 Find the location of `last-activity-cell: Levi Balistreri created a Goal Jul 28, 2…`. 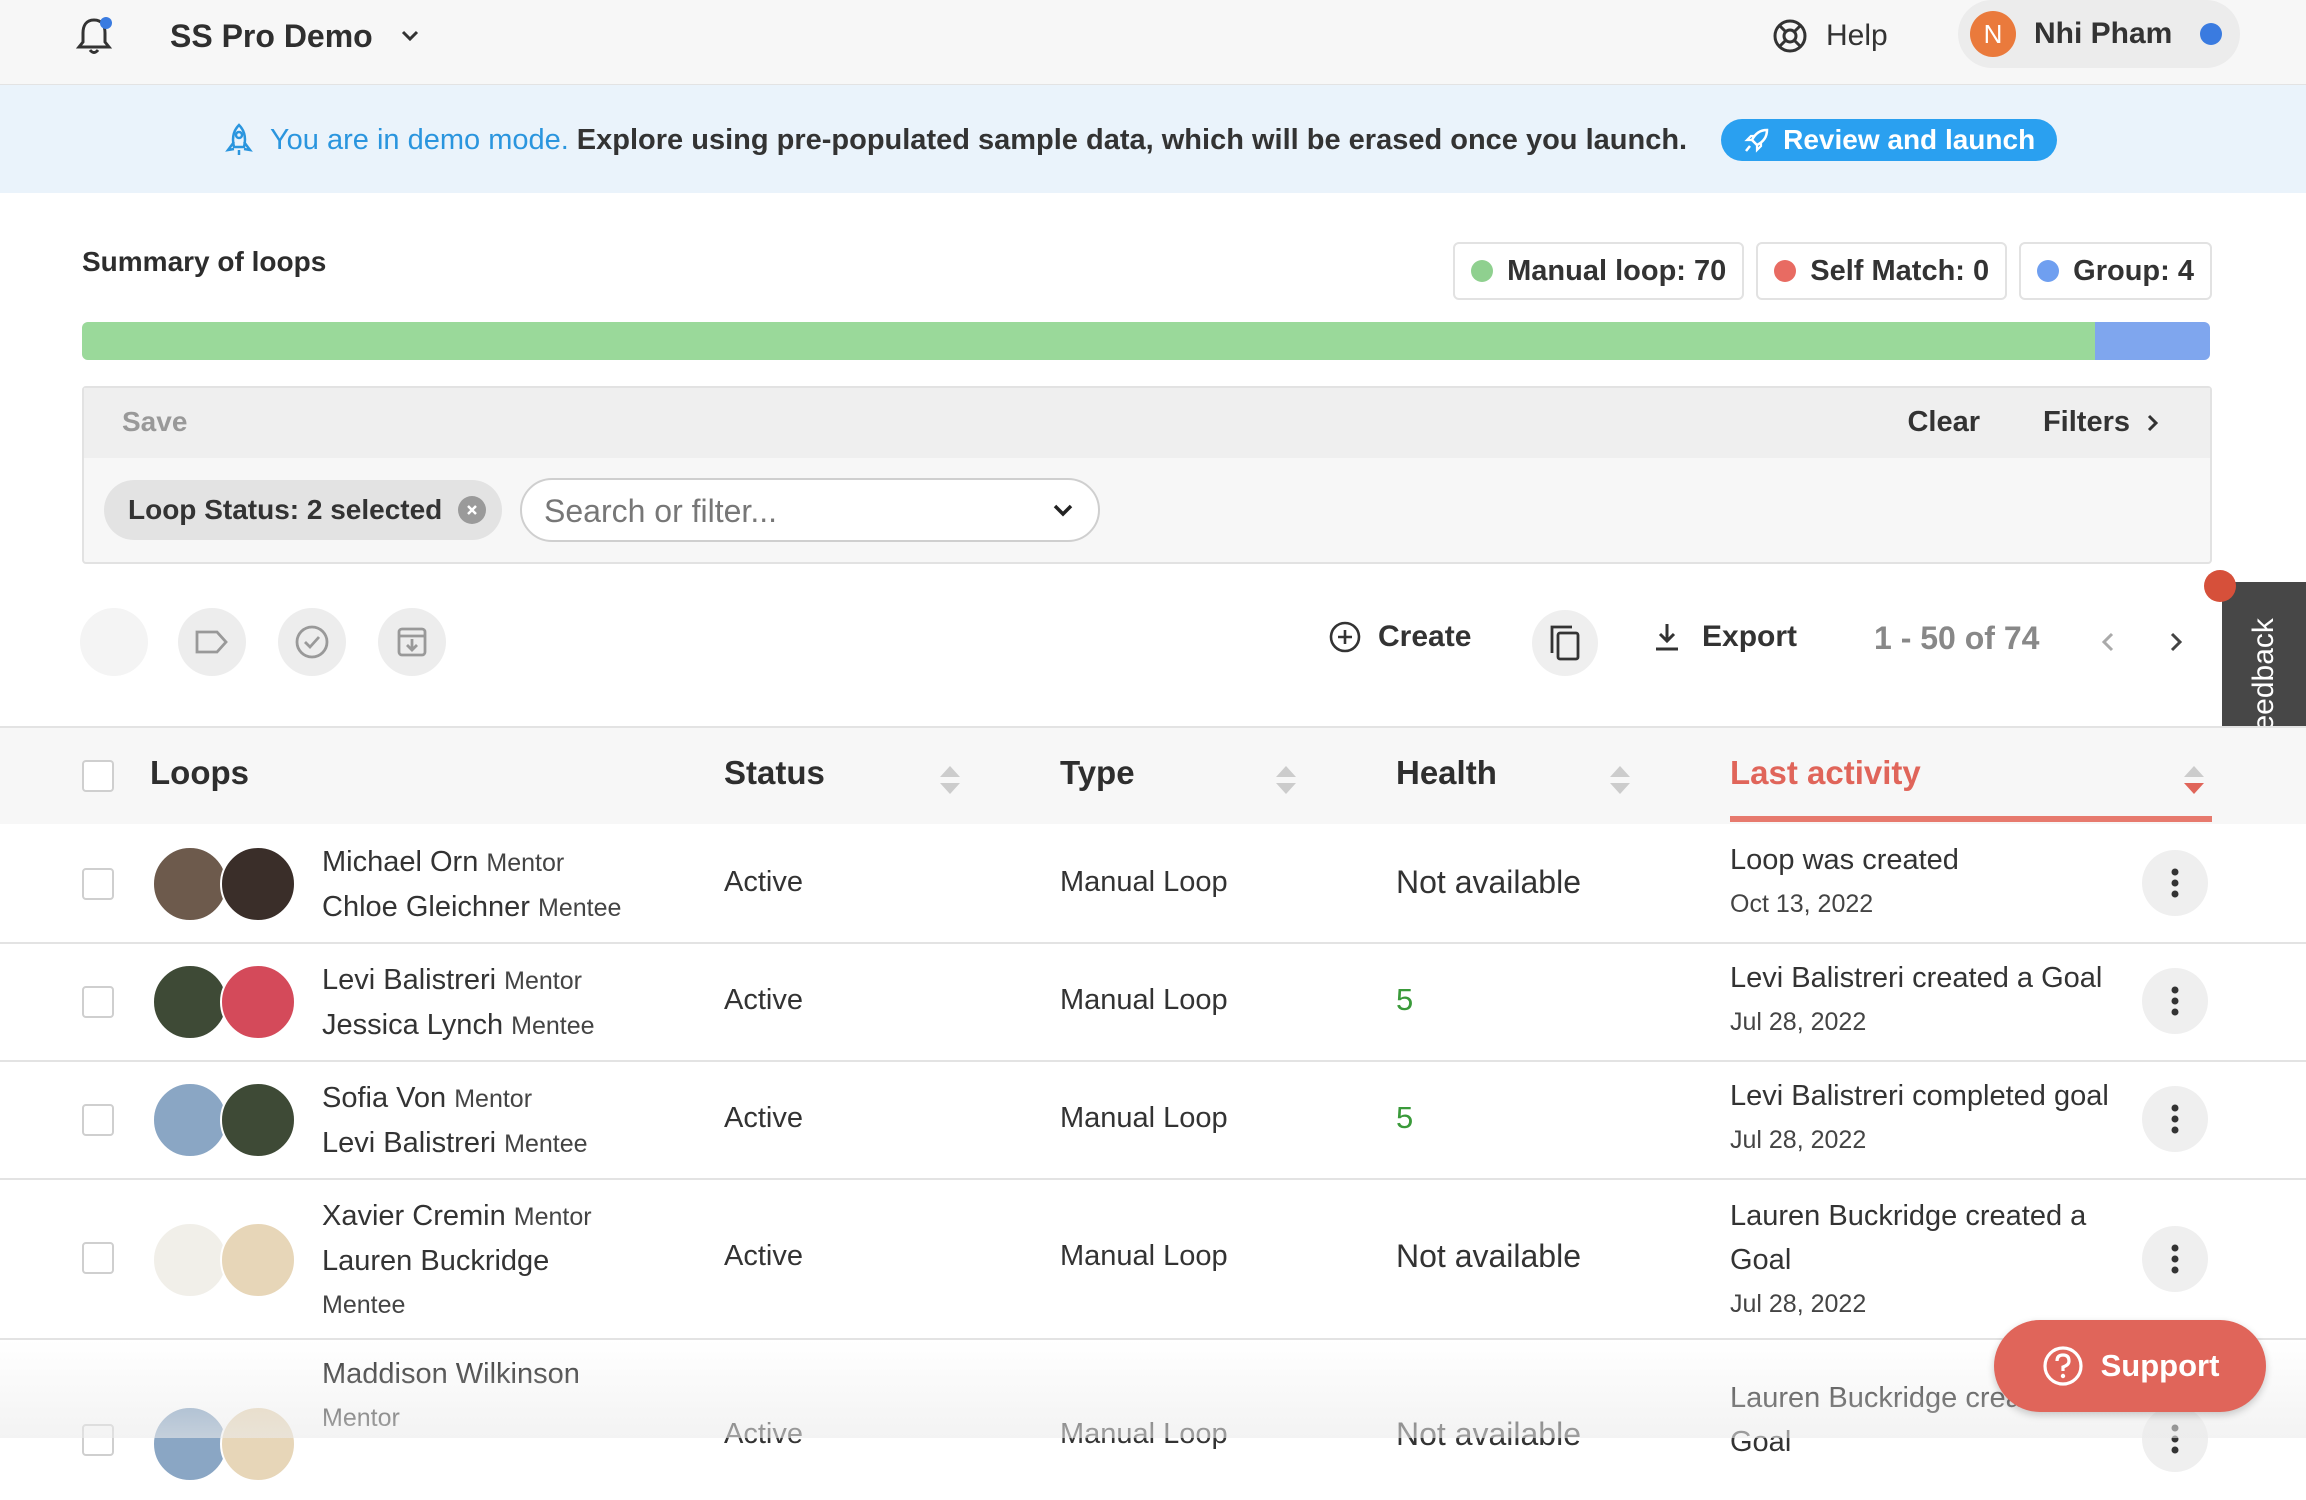

last-activity-cell: Levi Balistreri created a Goal Jul 28, 2… is located at coordinates (1930, 1000).